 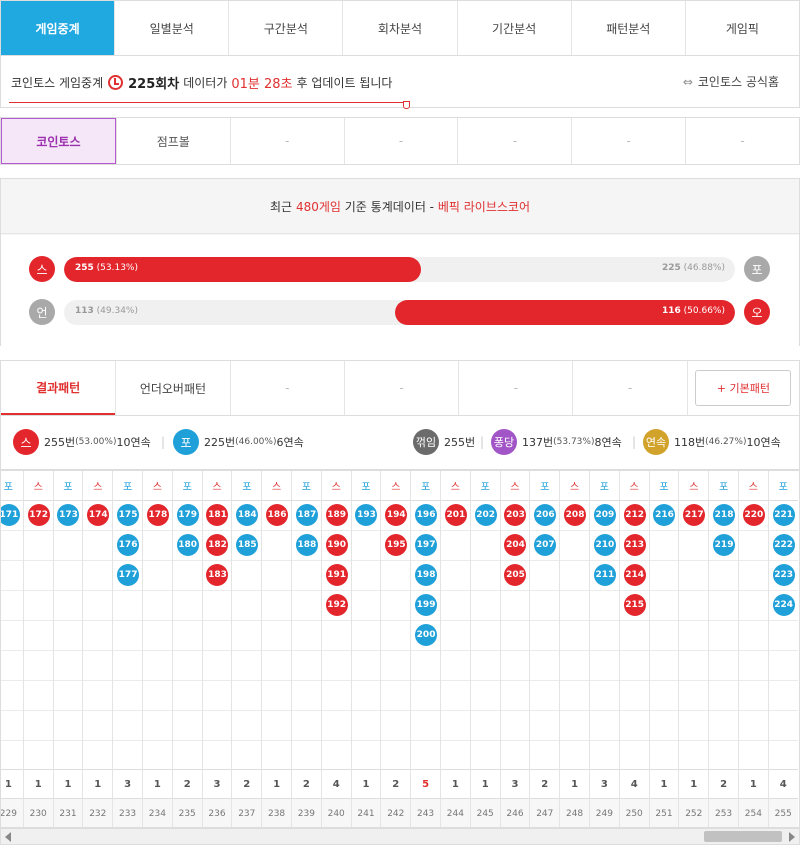 I want to click on stat-left-symbol: 스, so click(x=42, y=269).